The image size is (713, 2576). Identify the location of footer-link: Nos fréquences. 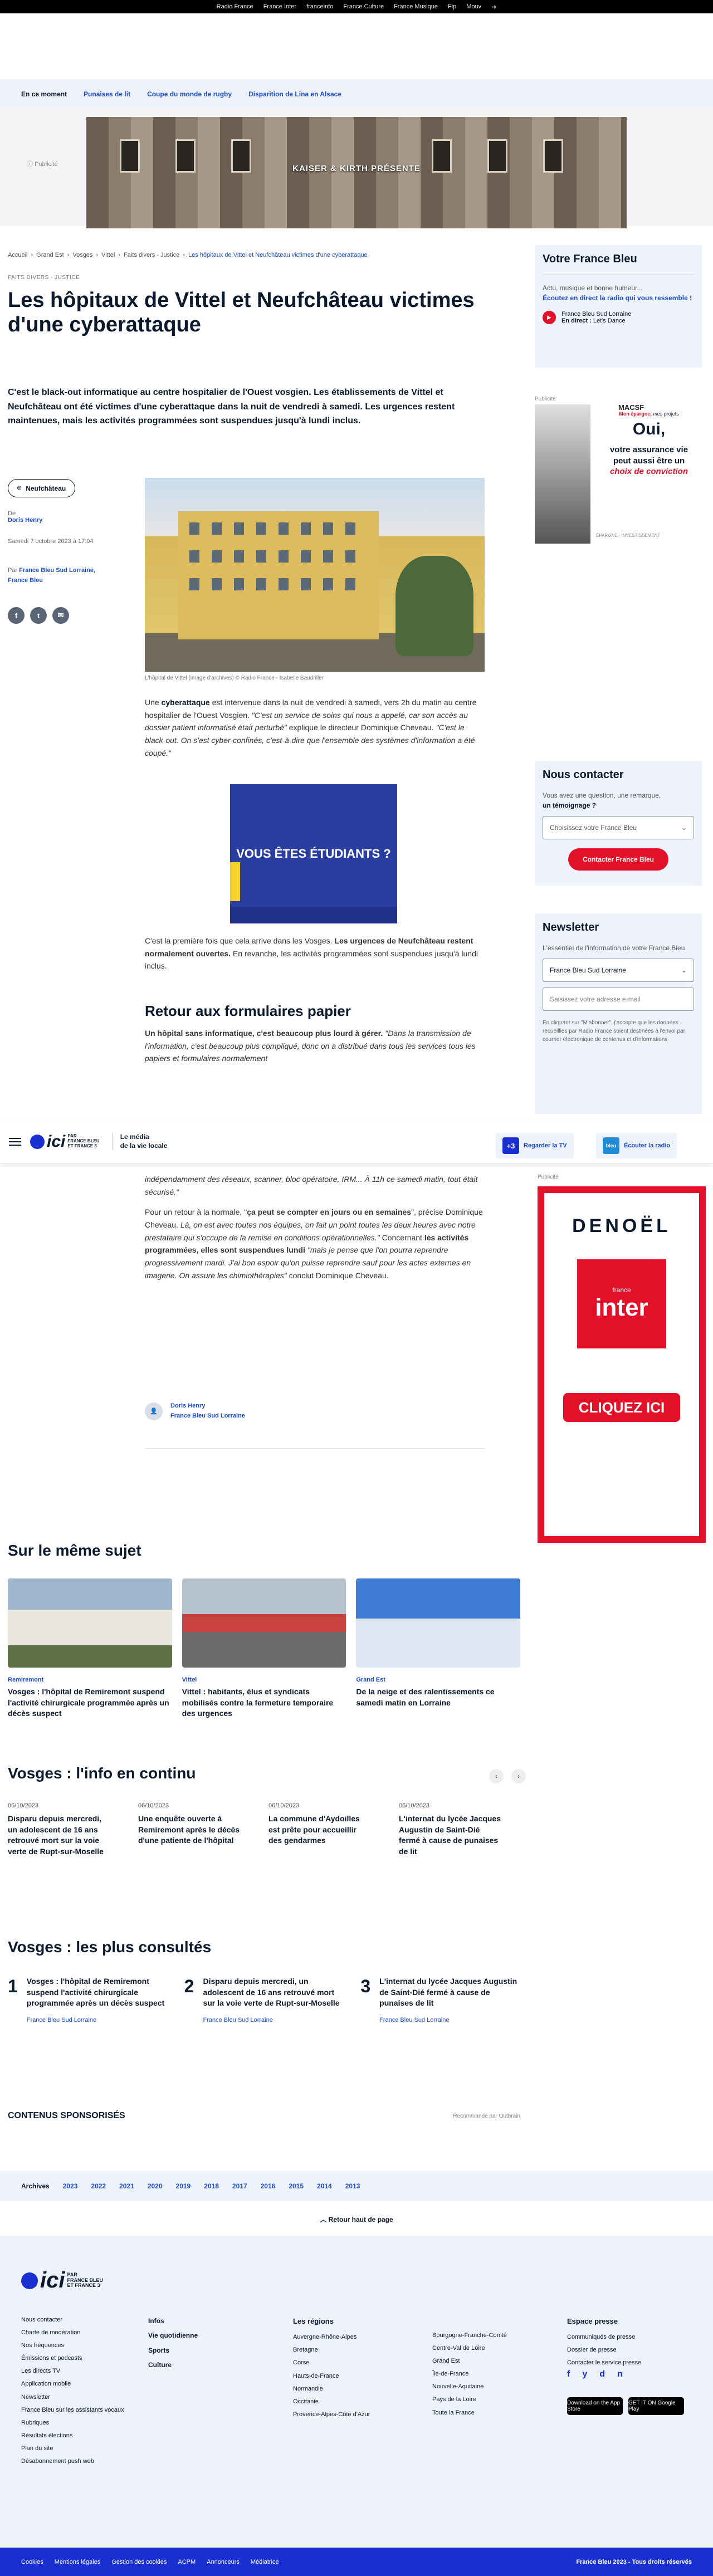
(77, 2345).